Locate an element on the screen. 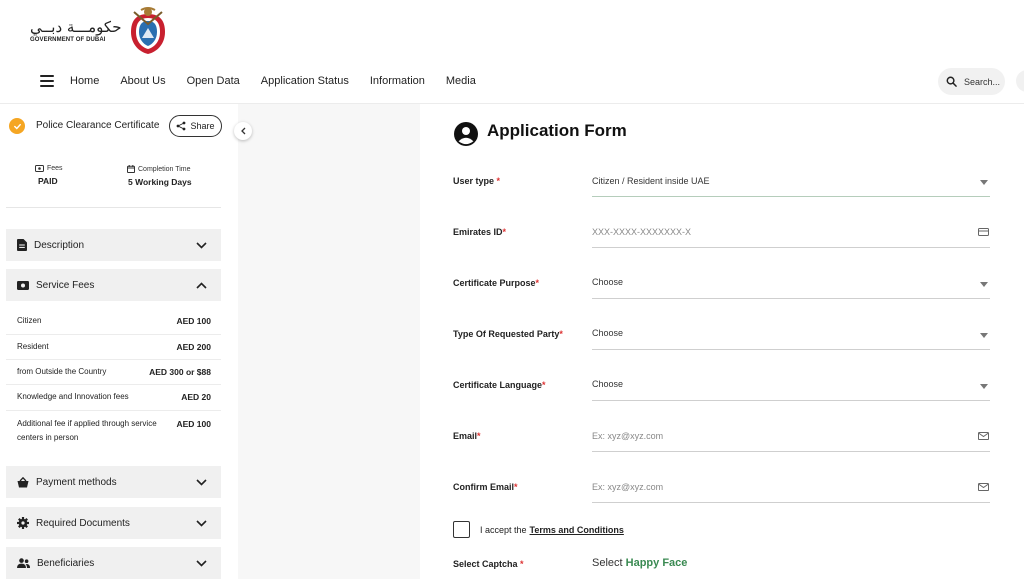 This screenshot has height=579, width=1024. money-icon is located at coordinates (23, 285).